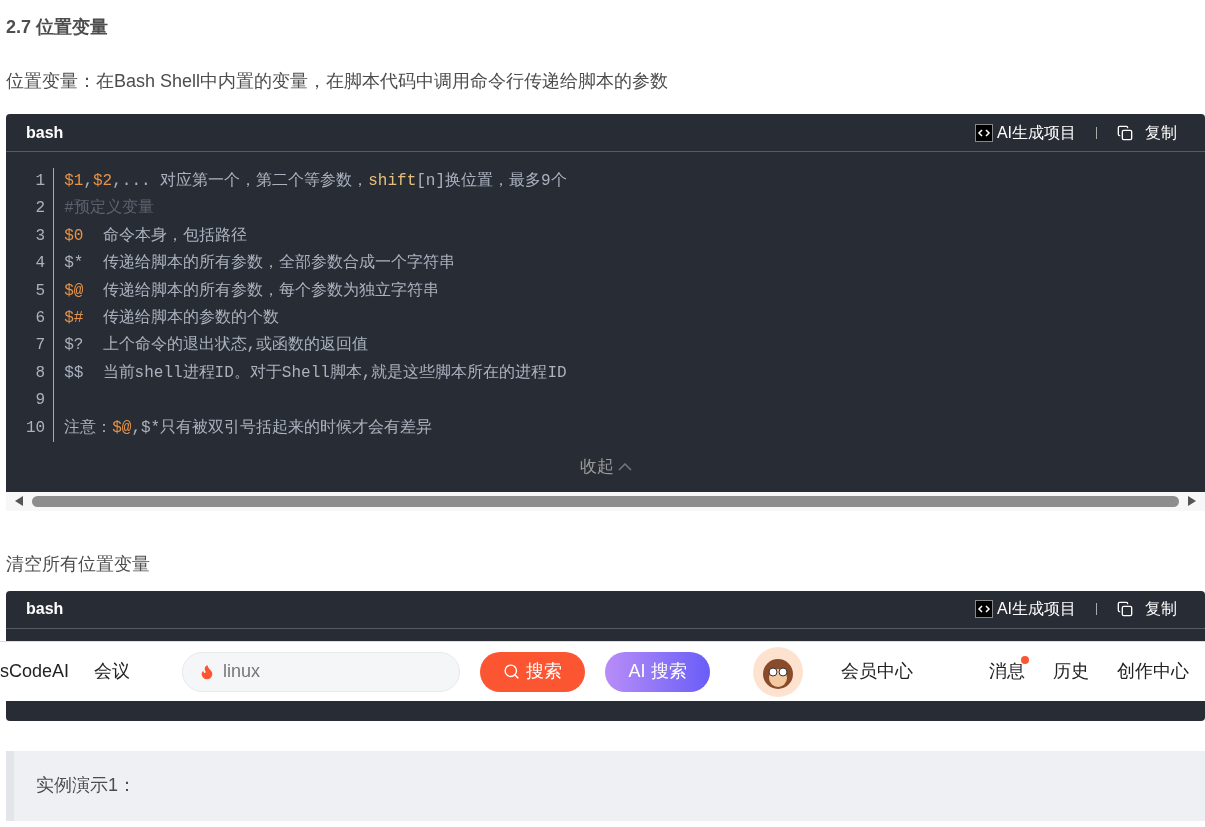 Image resolution: width=1205 pixels, height=827 pixels. What do you see at coordinates (40, 319) in the screenshot?
I see `line-number: 6` at bounding box center [40, 319].